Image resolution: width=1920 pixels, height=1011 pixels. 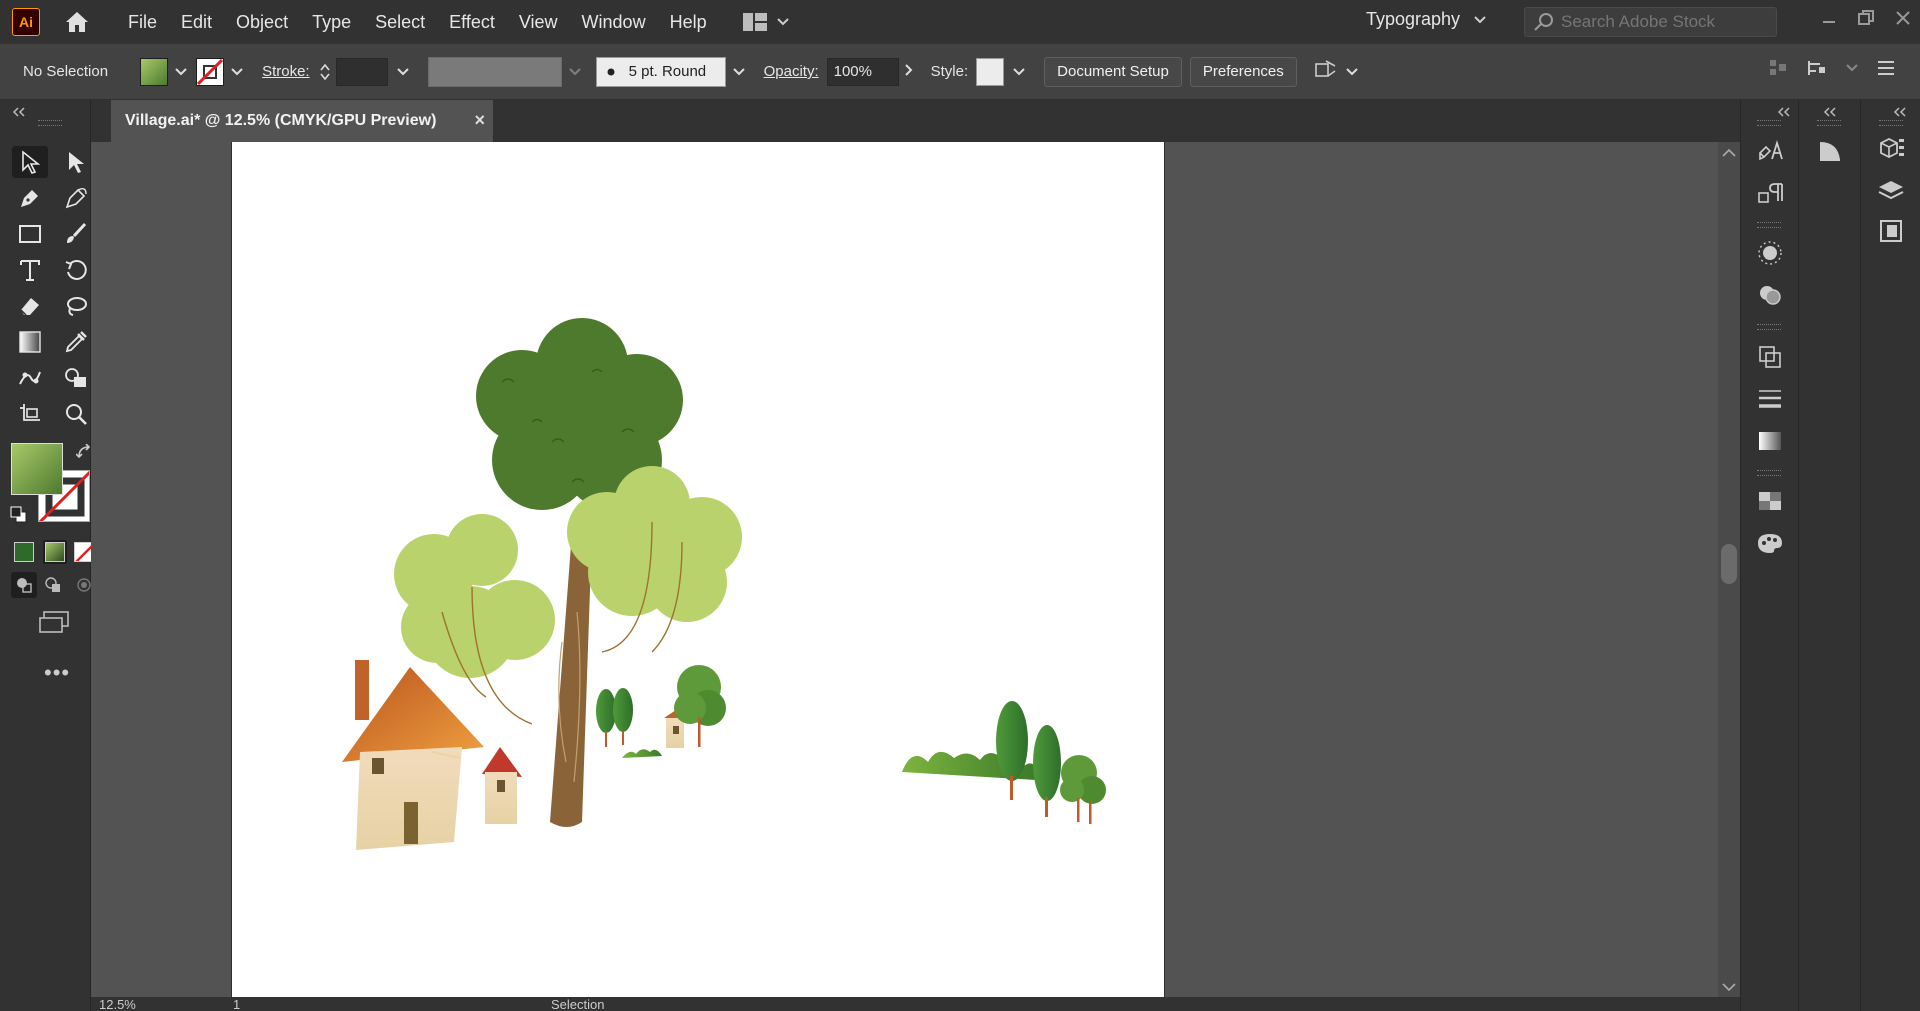 What do you see at coordinates (76, 342) in the screenshot?
I see `eyedropper-tool` at bounding box center [76, 342].